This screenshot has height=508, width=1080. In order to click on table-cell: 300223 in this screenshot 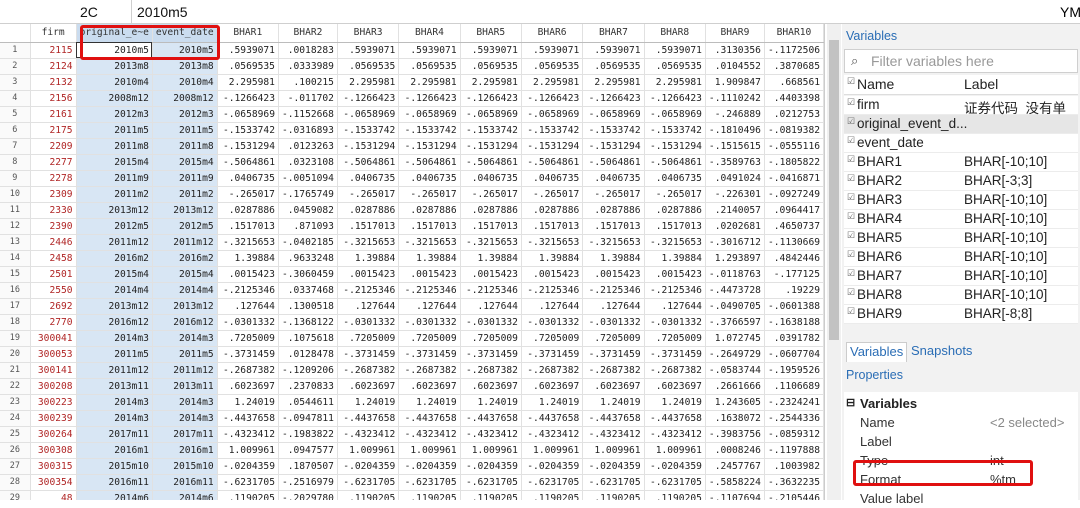, I will do `click(53, 402)`.